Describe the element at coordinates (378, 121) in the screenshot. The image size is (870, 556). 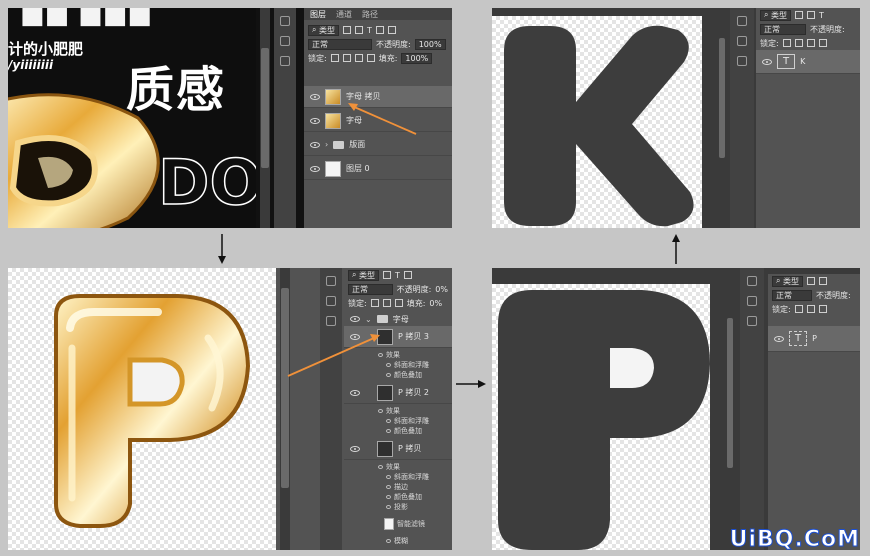
I see `layer-row: 字母` at that location.